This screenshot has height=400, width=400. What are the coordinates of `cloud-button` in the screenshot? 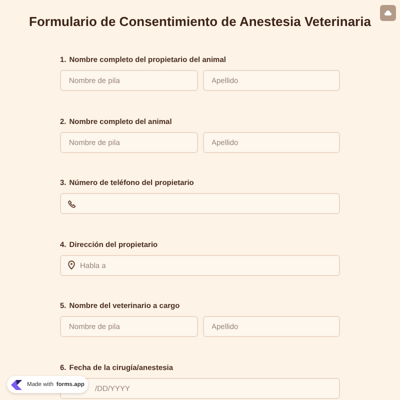 It's located at (388, 13).